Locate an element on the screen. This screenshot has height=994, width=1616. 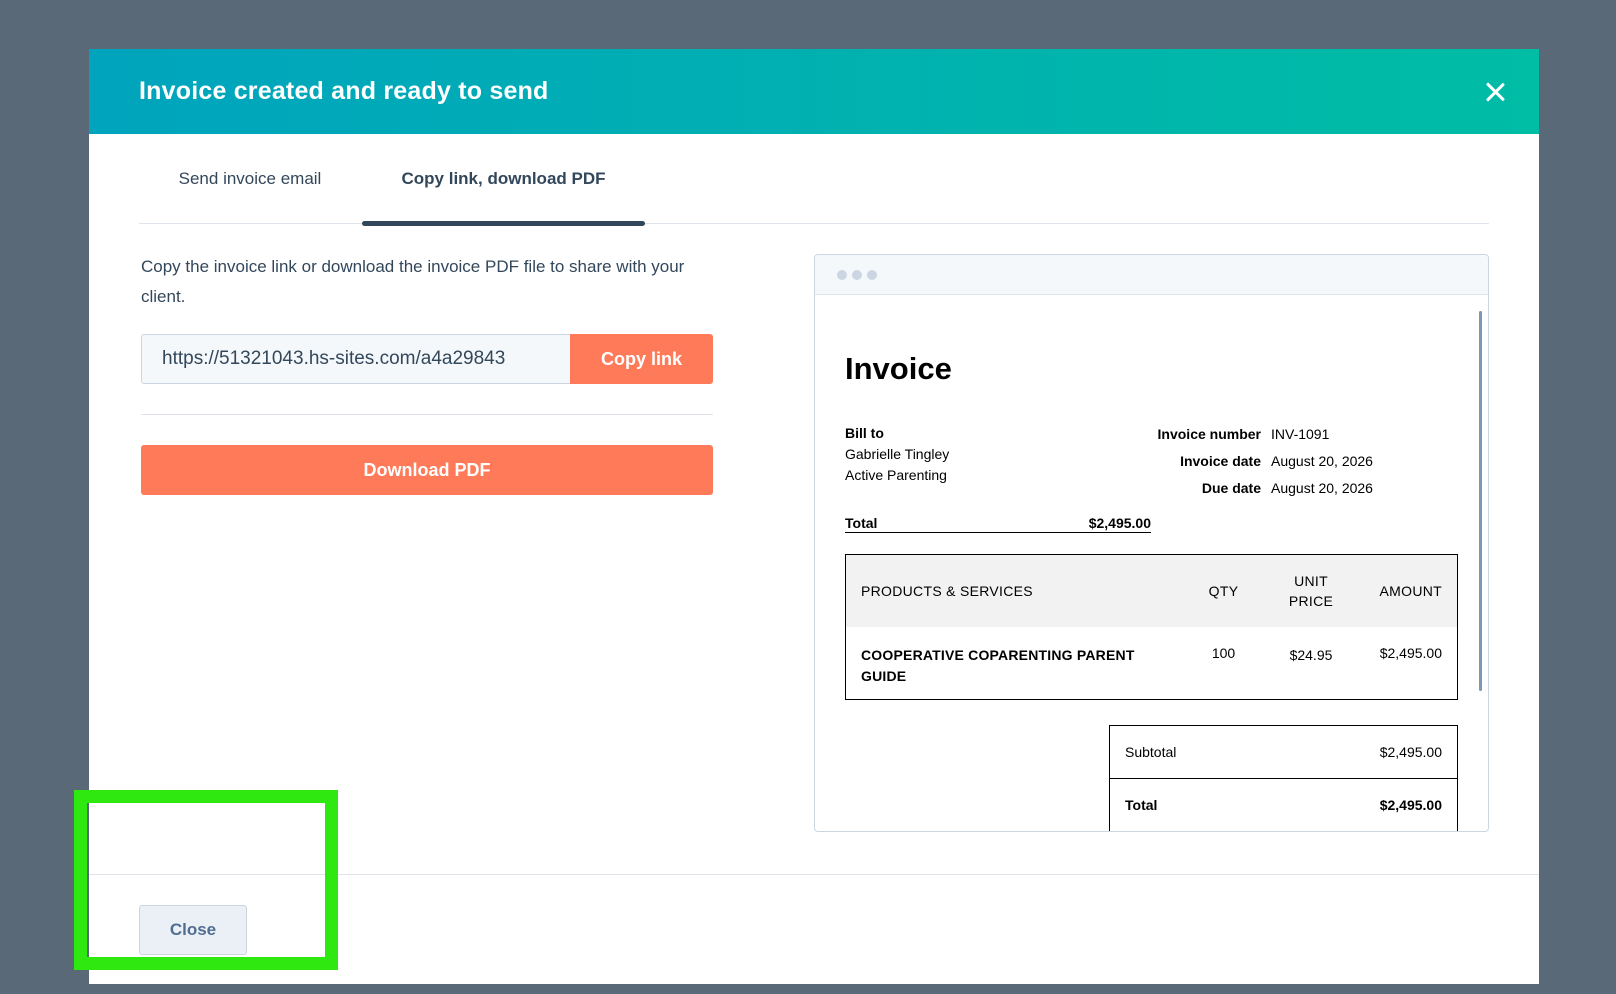
col-header-qty: QTY is located at coordinates (1223, 591).